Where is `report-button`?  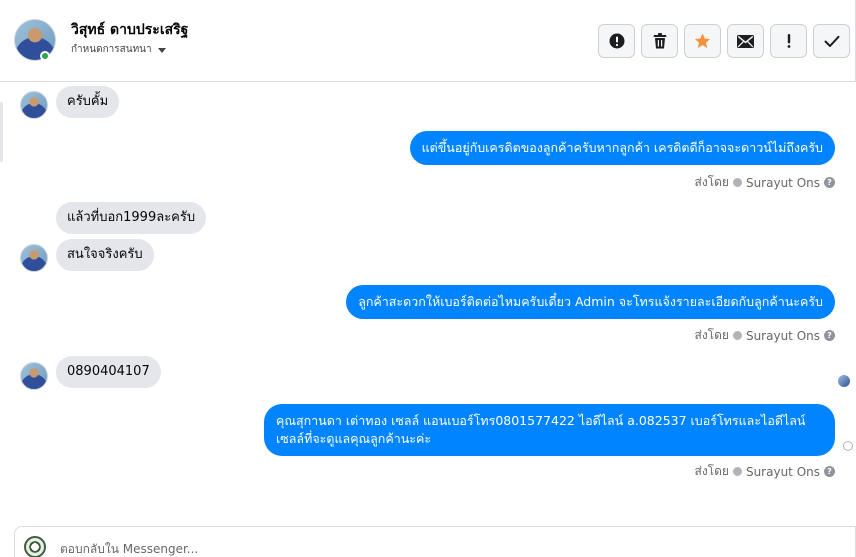 report-button is located at coordinates (616, 41).